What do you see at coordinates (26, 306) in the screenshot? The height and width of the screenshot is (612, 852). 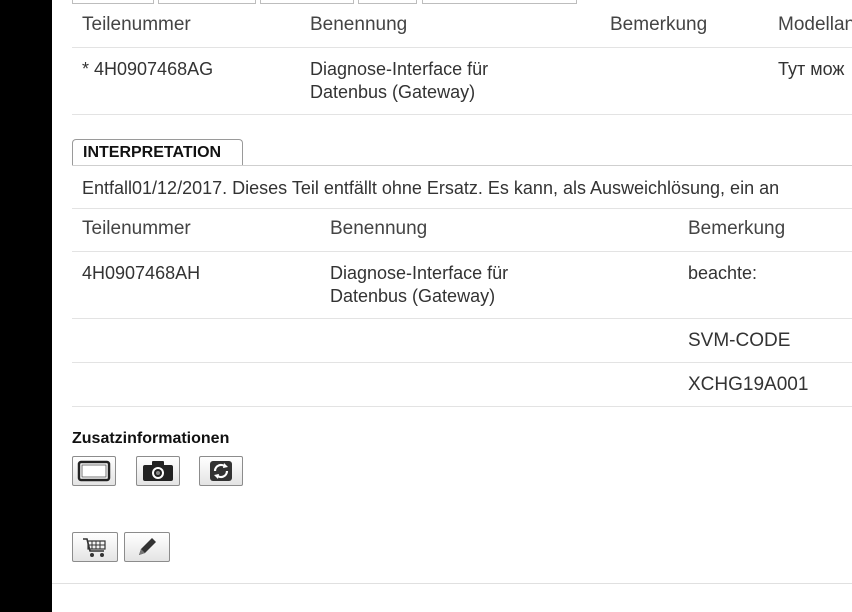 I see `left-black-bar` at bounding box center [26, 306].